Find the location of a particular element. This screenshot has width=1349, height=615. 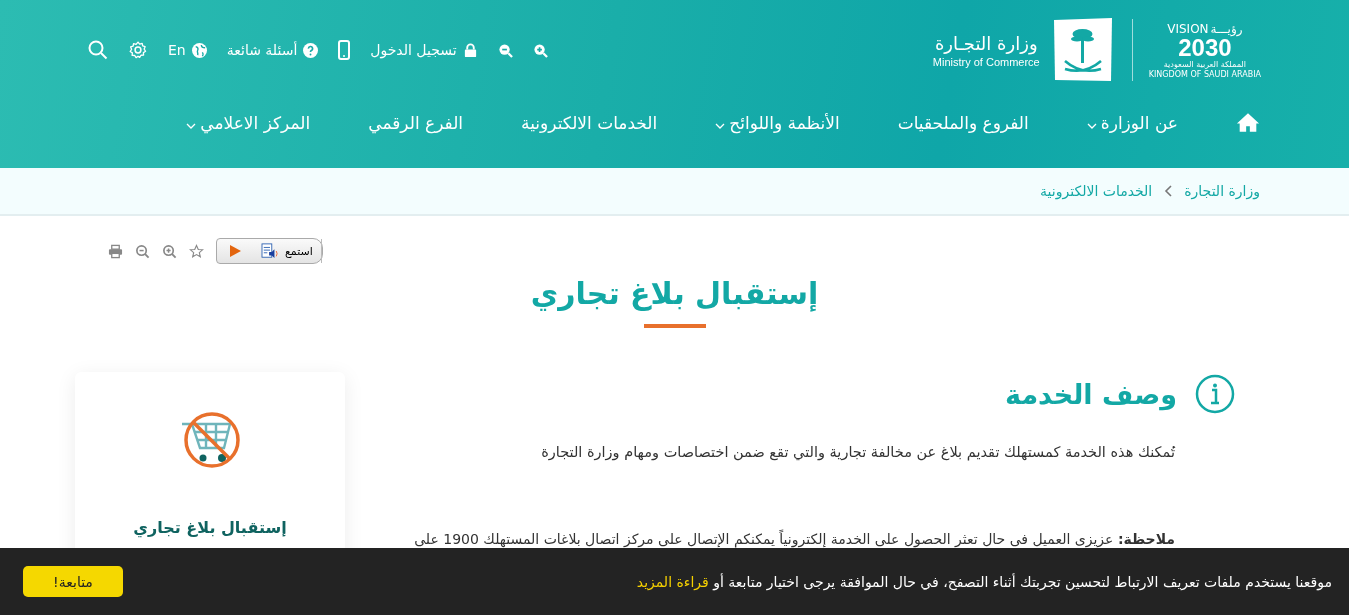

cookie-message: موقعنا يستخدم ملفات تعريف الارتباط لتحسين تجربتك أثناء التصفح، في حال الموافقة يرجى اختيار متابعة أو قراءة المزيد is located at coordinates (984, 581).